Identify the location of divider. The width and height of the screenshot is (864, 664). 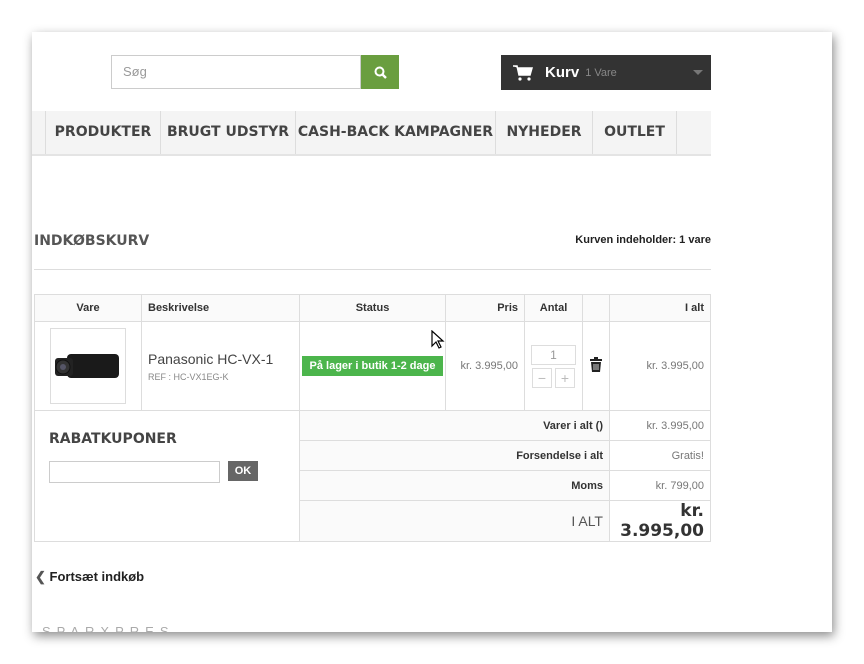
(372, 269).